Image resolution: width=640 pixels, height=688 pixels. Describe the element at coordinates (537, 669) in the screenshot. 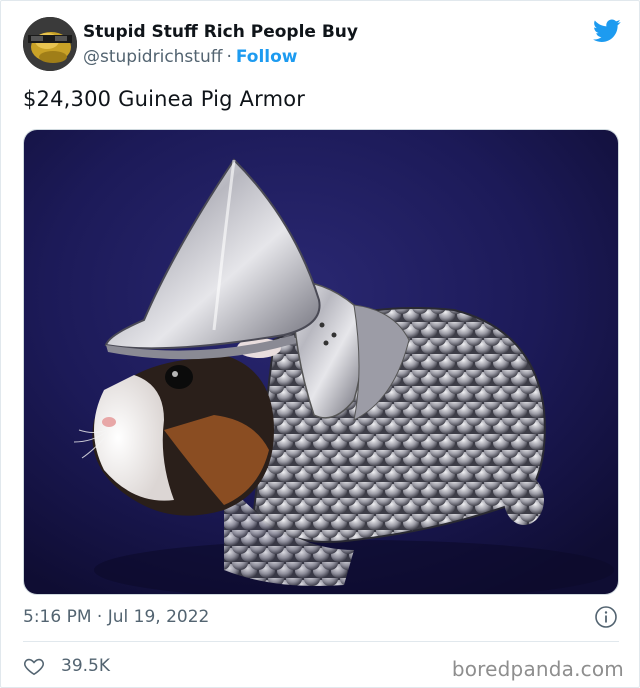

I see `watermark: boredpanda.com` at that location.